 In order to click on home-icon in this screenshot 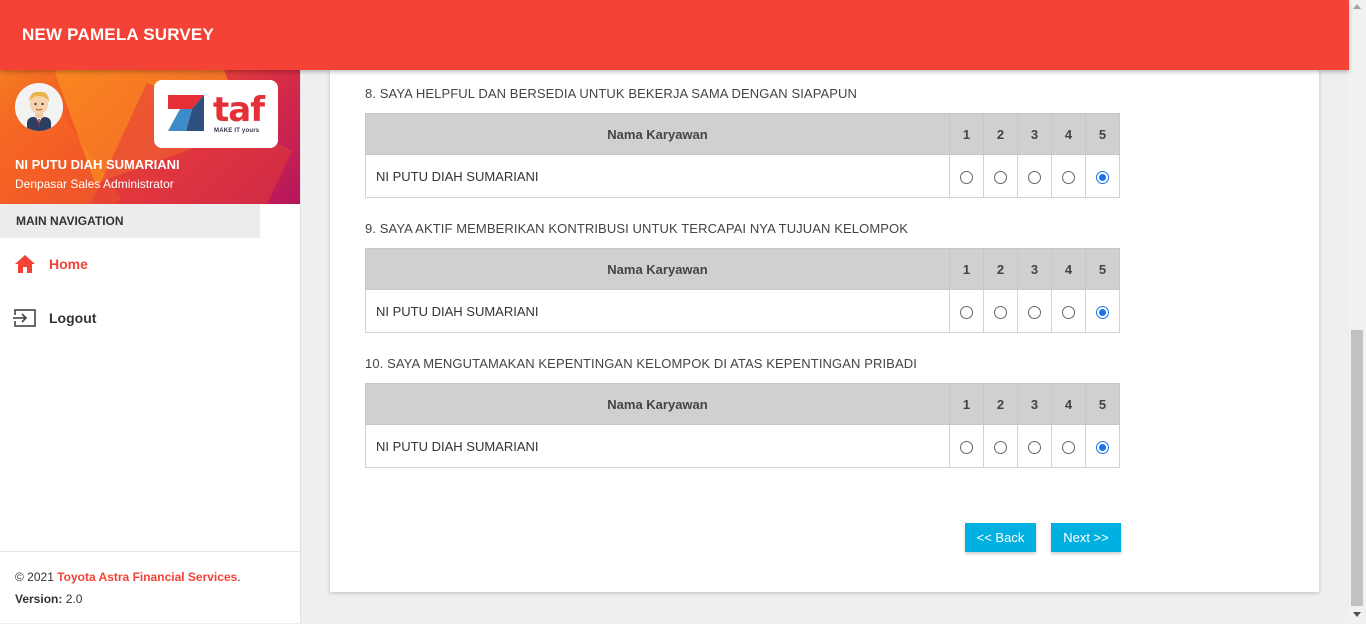, I will do `click(25, 264)`.